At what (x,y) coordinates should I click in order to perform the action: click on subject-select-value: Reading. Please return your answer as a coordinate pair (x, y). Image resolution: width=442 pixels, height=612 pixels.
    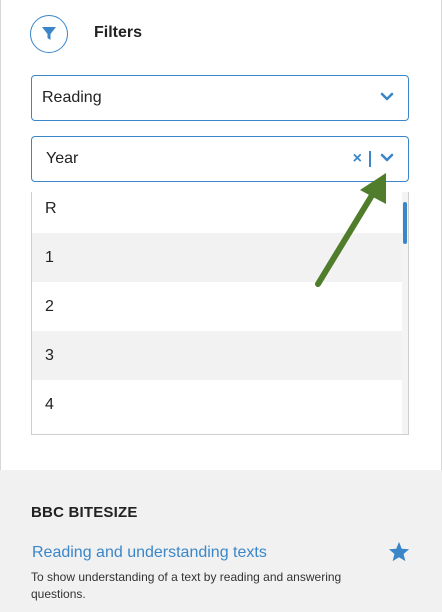
    Looking at the image, I should click on (72, 97).